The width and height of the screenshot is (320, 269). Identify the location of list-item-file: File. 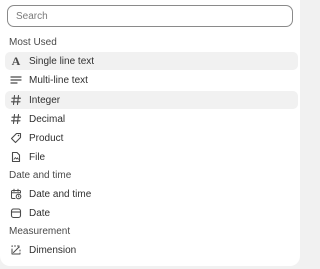
(151, 157).